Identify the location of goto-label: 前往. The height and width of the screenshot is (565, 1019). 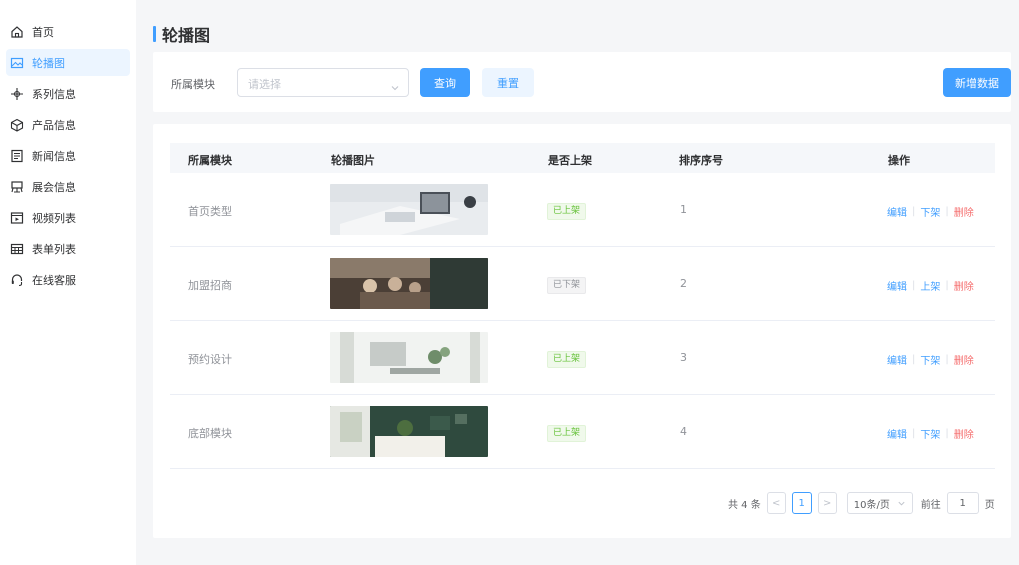
(930, 505).